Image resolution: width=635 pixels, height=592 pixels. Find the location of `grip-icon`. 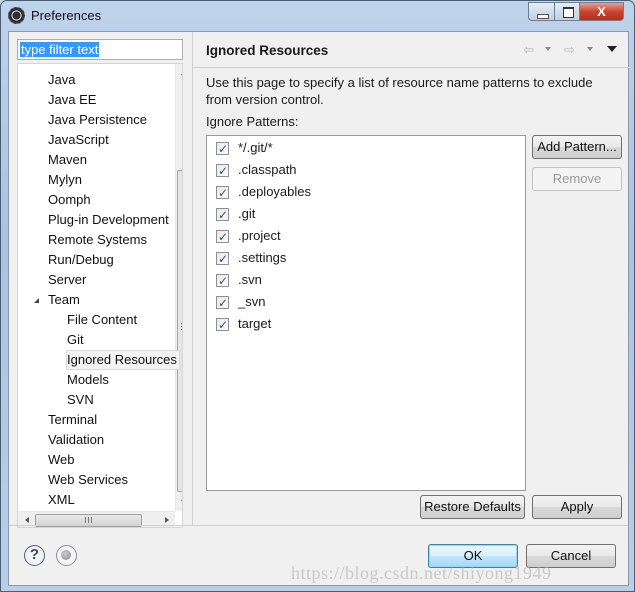

grip-icon is located at coordinates (88, 520).